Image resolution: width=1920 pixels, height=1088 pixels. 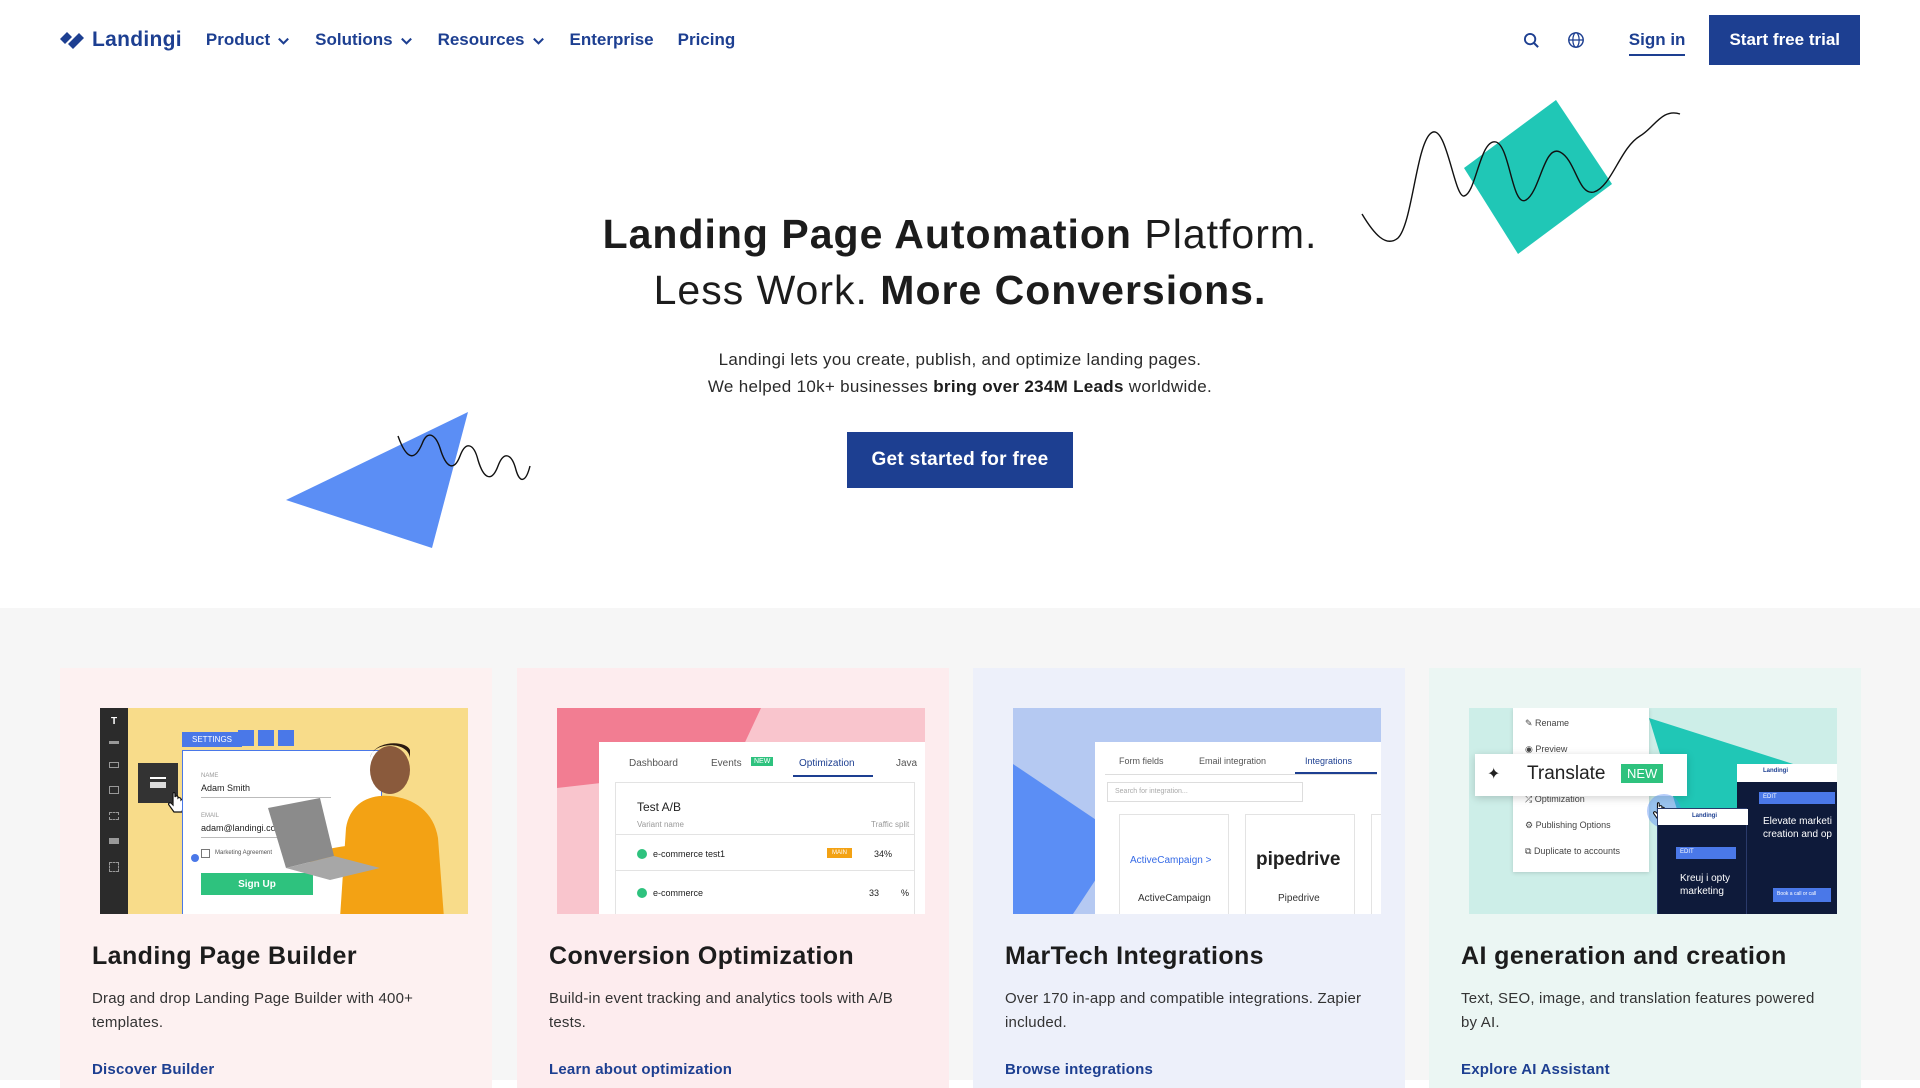 I want to click on decorative-triangle-shape, so click(x=408, y=480).